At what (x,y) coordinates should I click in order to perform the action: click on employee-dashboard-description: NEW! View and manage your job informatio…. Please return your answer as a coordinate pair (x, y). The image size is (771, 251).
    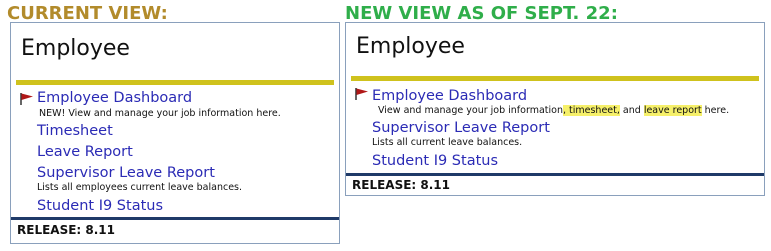
    Looking at the image, I should click on (160, 113).